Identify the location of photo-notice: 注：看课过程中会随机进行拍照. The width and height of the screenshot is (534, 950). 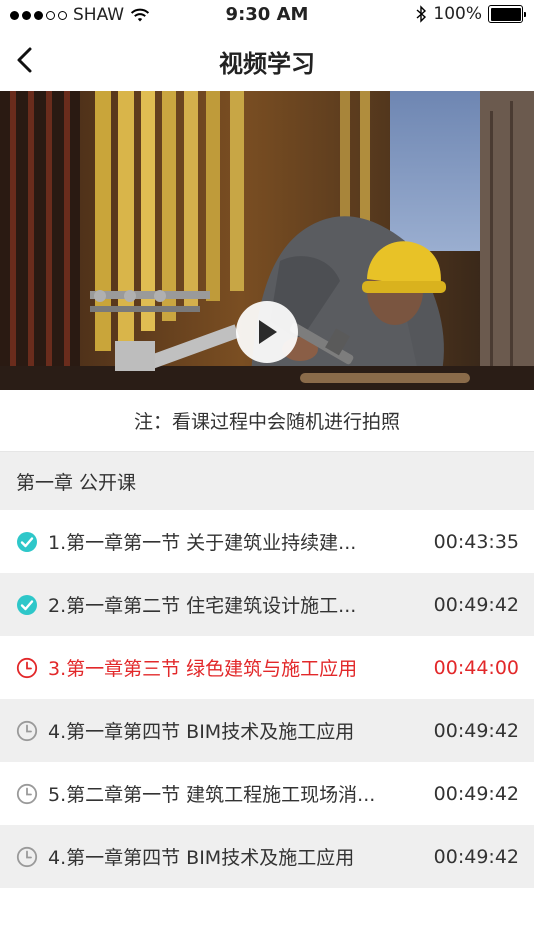
(267, 421).